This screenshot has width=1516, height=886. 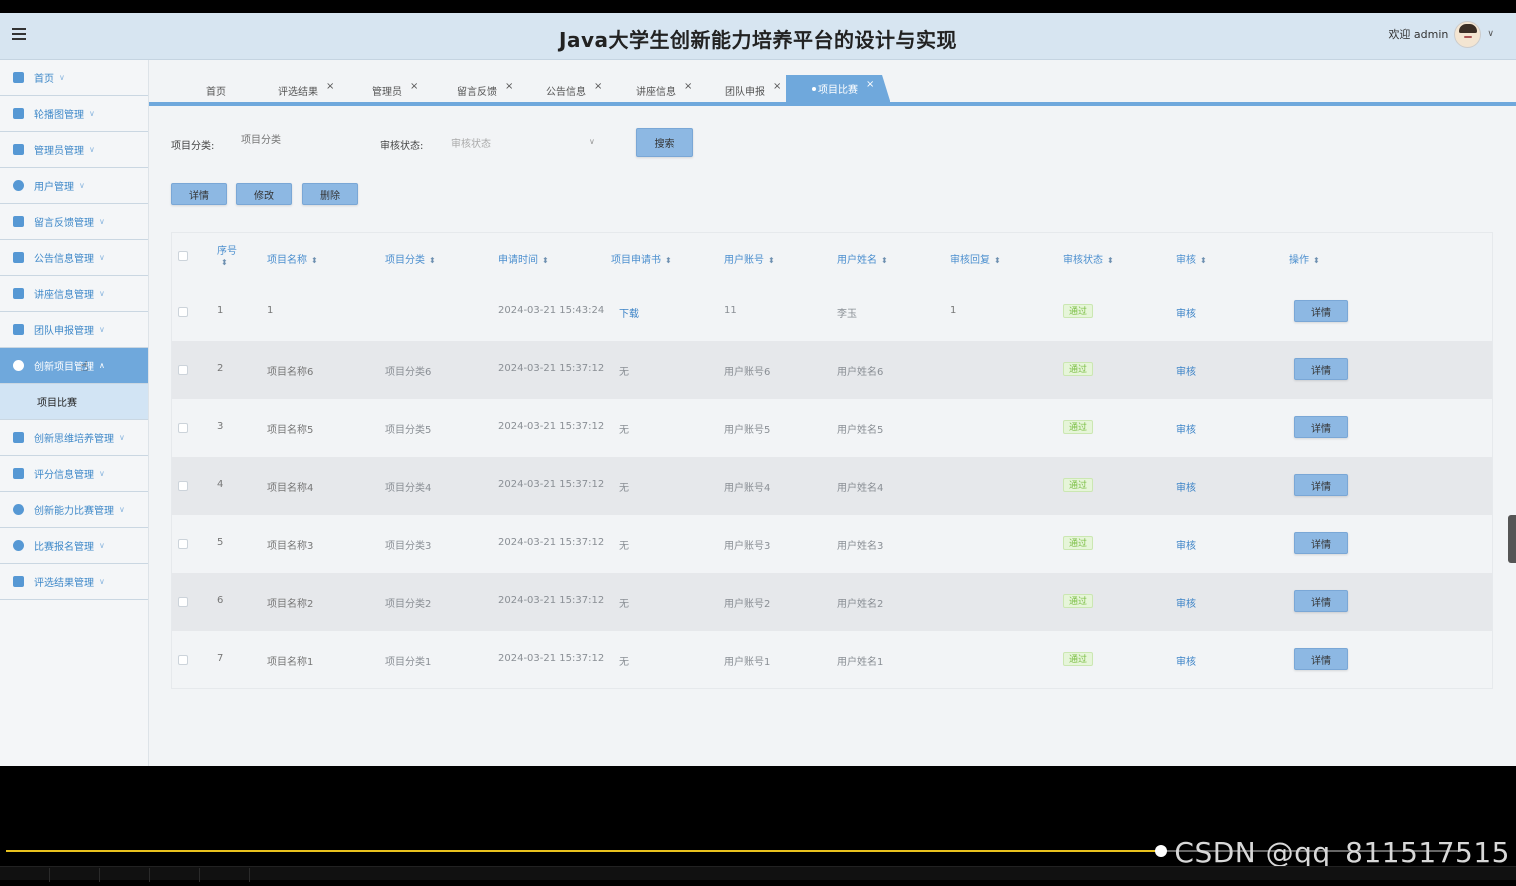 What do you see at coordinates (523, 141) in the screenshot?
I see `status-select: 审核状态 ∨` at bounding box center [523, 141].